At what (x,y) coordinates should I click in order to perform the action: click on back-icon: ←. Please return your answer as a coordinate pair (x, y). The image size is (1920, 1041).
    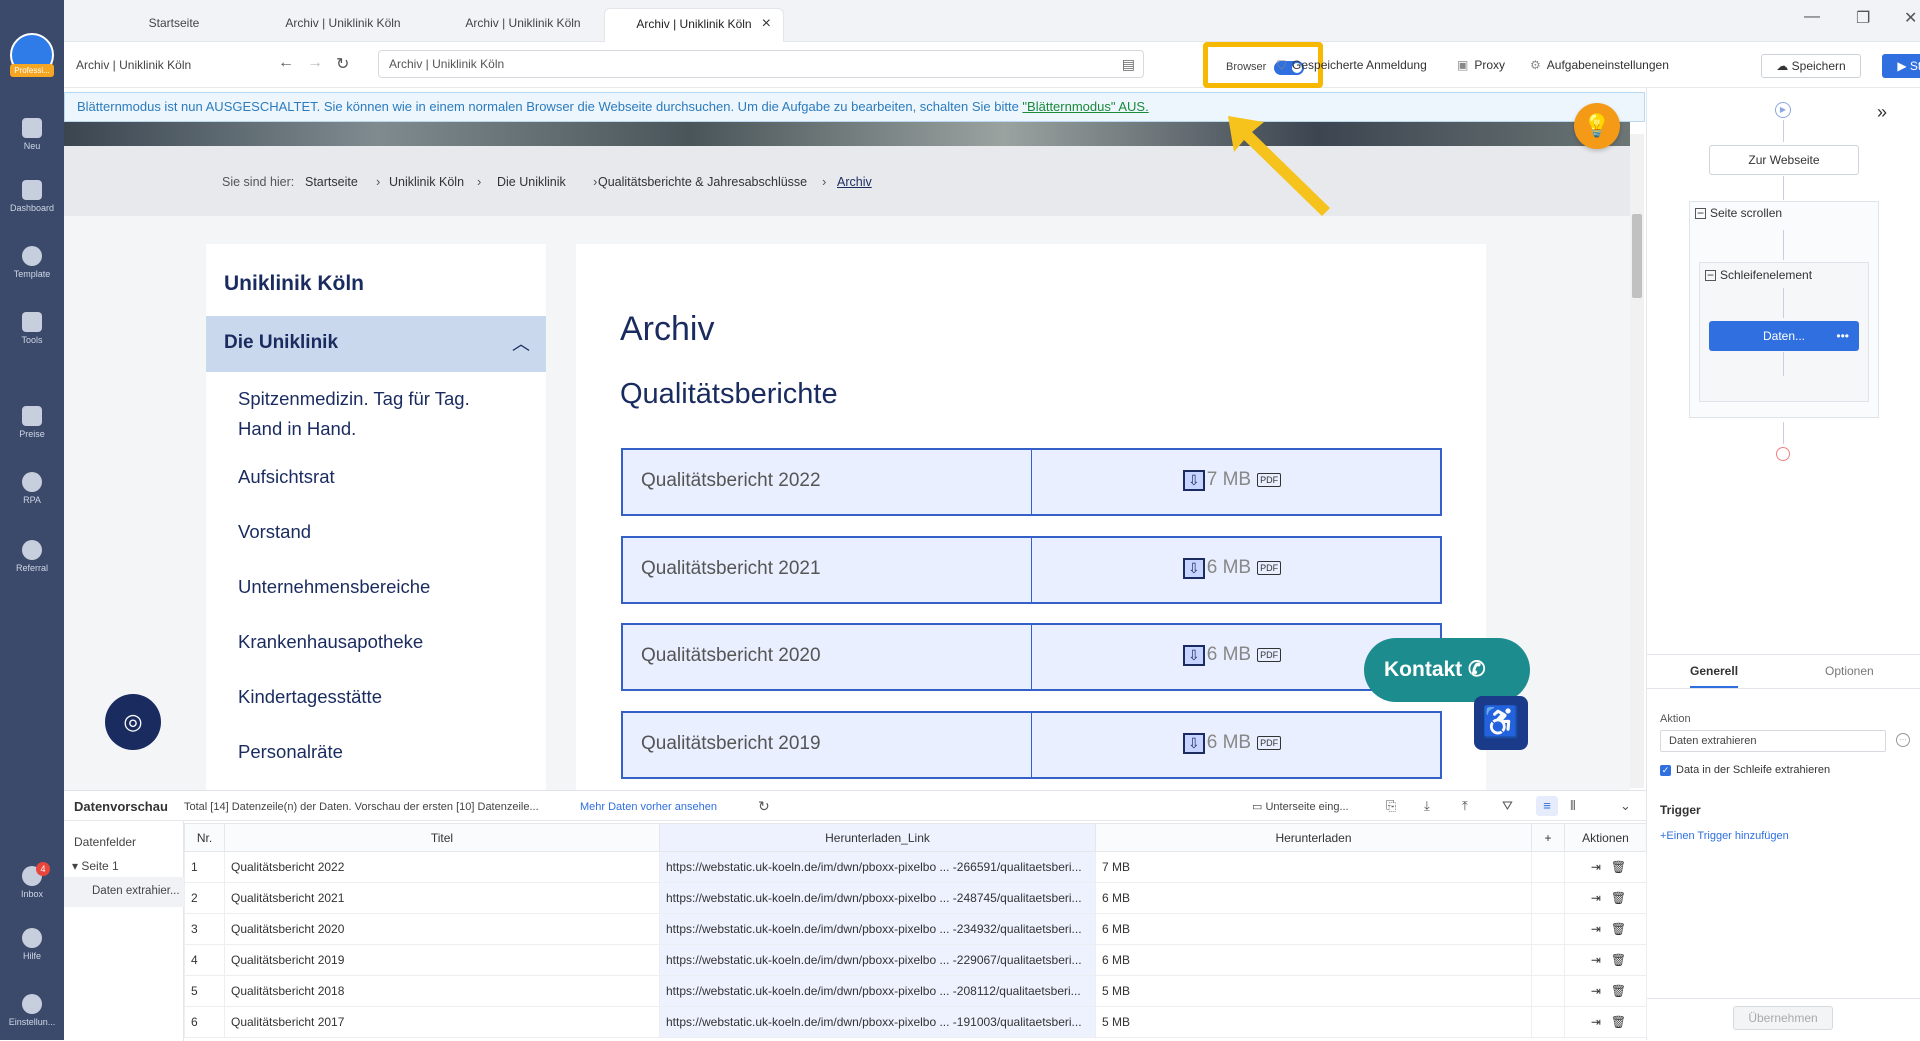
    Looking at the image, I should click on (286, 63).